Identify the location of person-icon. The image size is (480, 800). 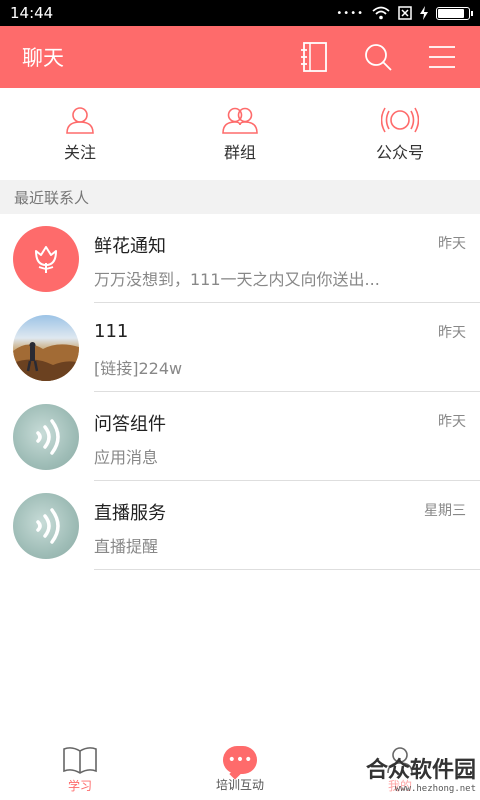
(80, 120).